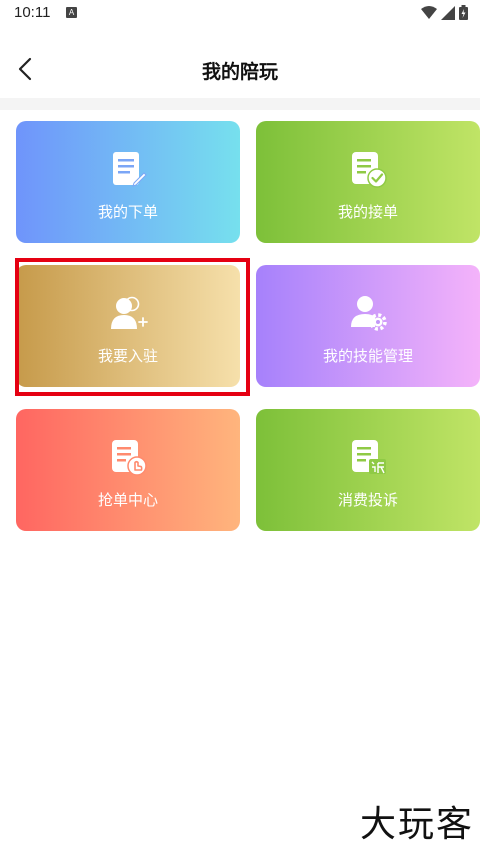  I want to click on page-title: 我的陪玩, so click(239, 72).